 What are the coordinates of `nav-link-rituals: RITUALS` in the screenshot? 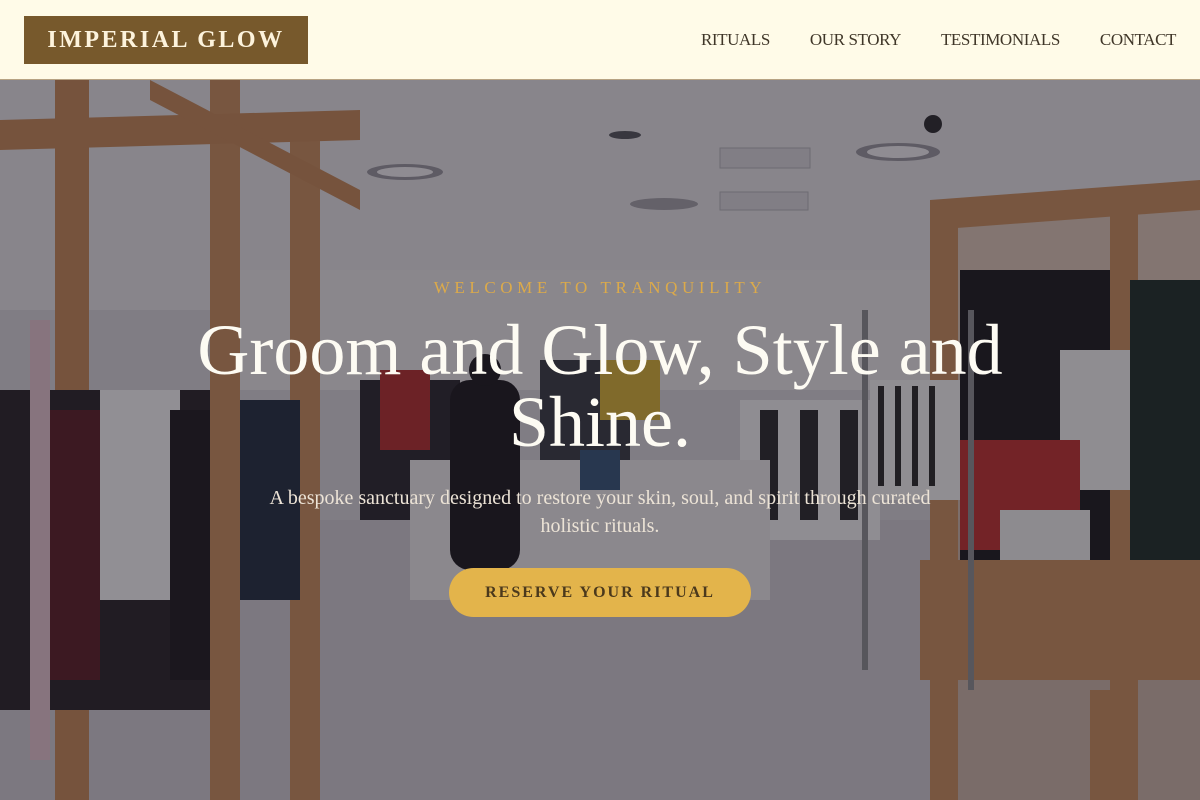 It's located at (735, 40).